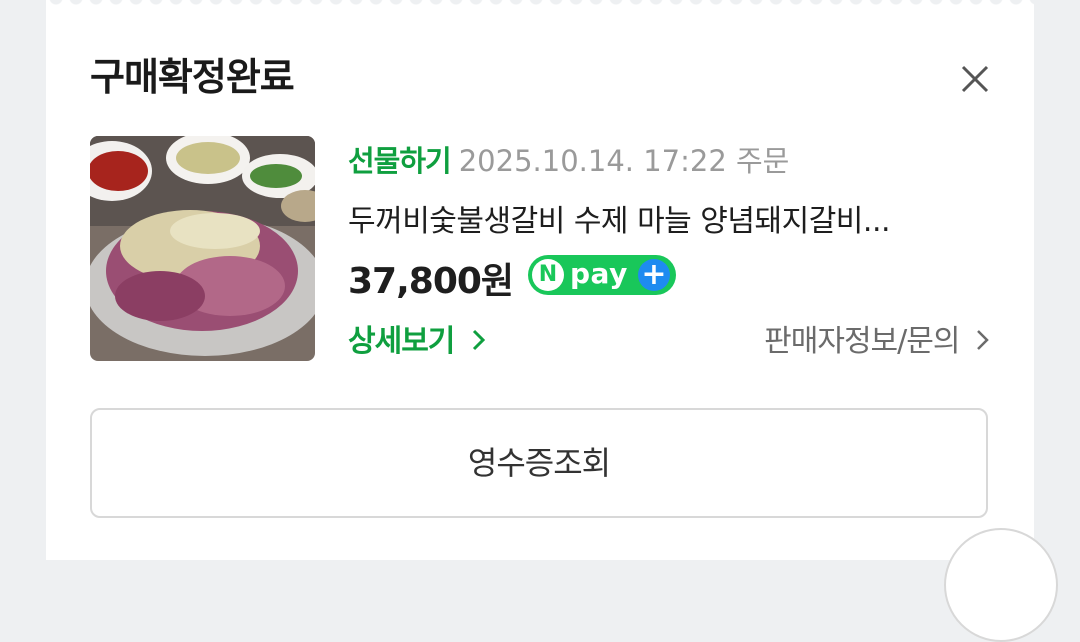 This screenshot has width=1080, height=642. Describe the element at coordinates (540, 4) in the screenshot. I see `ticket-edge` at that location.